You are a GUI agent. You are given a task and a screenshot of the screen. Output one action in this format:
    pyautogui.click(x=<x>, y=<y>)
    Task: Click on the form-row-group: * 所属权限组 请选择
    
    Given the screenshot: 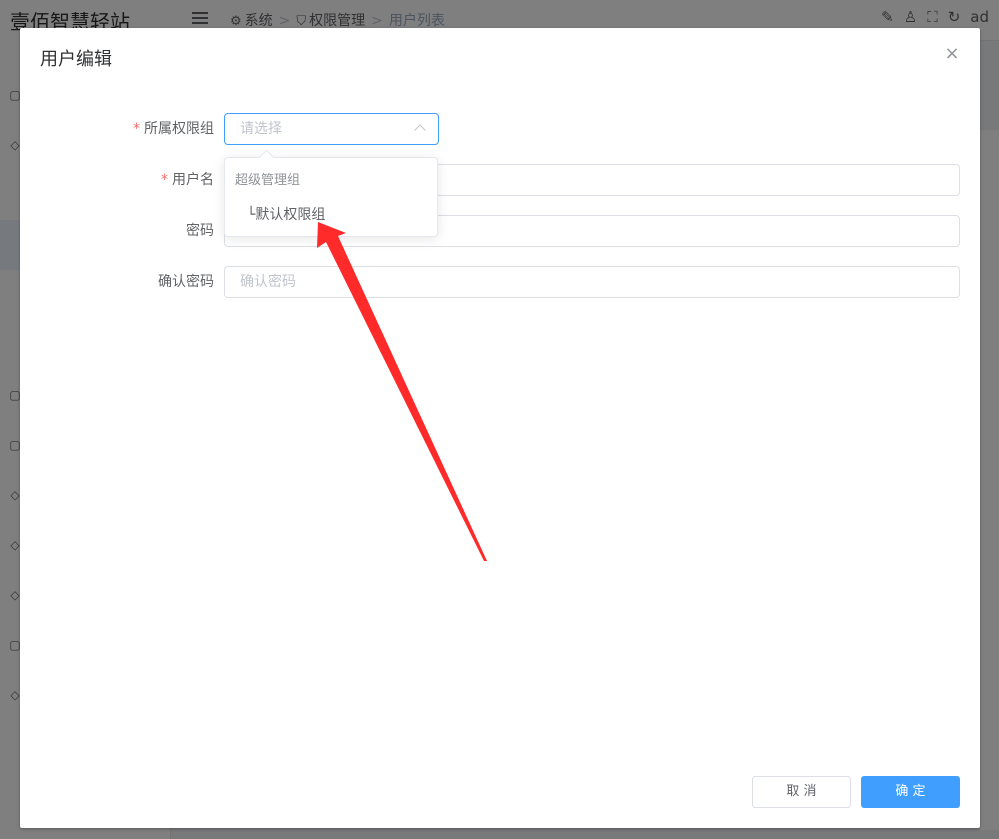 What is the action you would take?
    pyautogui.click(x=500, y=129)
    